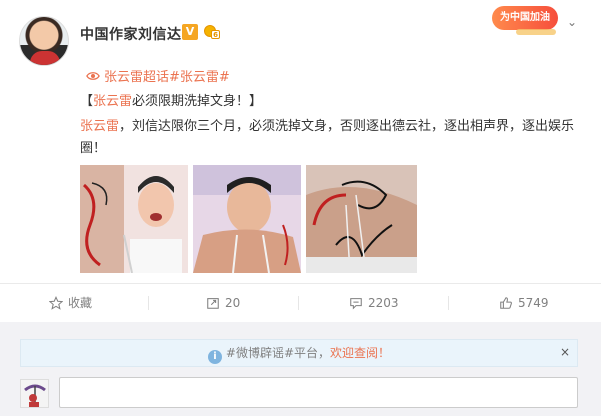  What do you see at coordinates (572, 22) in the screenshot?
I see `chevron-down-icon: ⌄` at bounding box center [572, 22].